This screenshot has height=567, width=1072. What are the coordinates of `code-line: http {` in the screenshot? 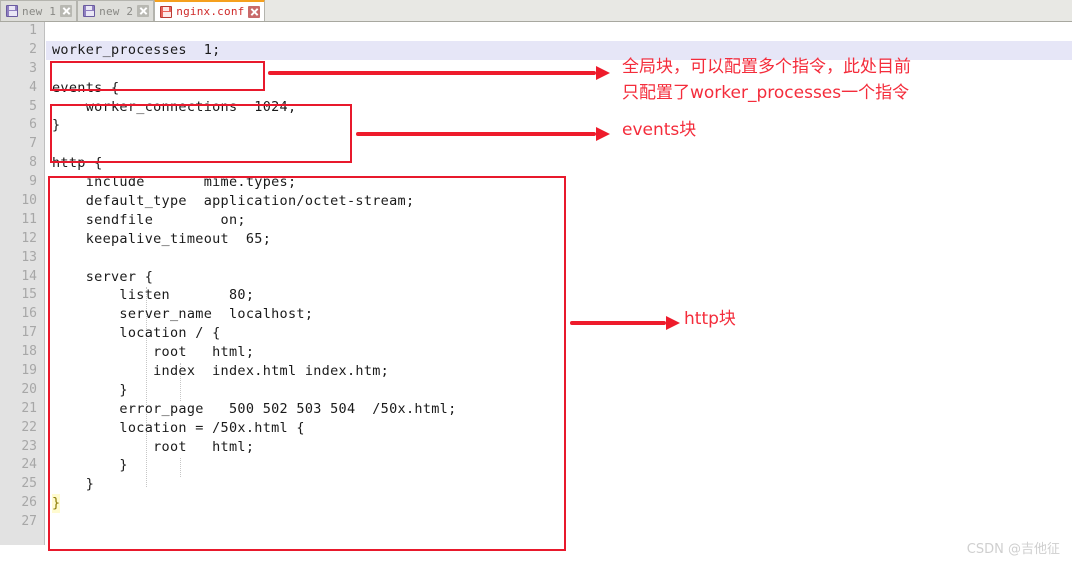 It's located at (77, 163).